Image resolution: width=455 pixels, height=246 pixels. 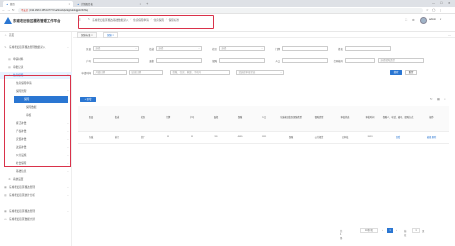 I want to click on filter-field: 面积, so click(x=171, y=60).